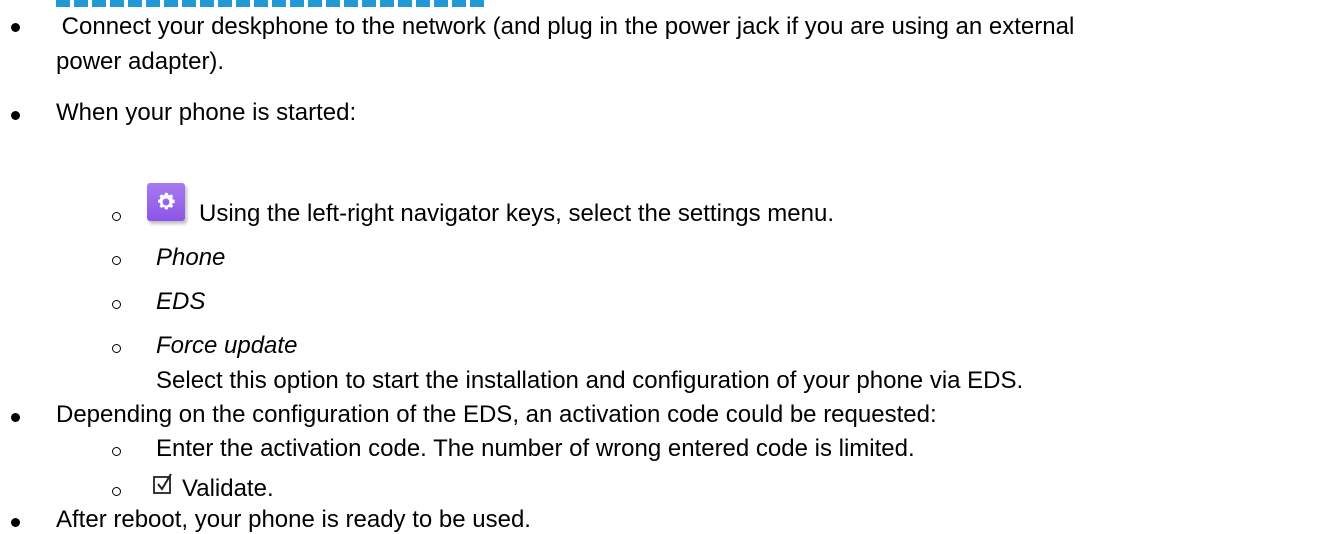 This screenshot has height=534, width=1317. What do you see at coordinates (166, 202) in the screenshot?
I see `gear-icon` at bounding box center [166, 202].